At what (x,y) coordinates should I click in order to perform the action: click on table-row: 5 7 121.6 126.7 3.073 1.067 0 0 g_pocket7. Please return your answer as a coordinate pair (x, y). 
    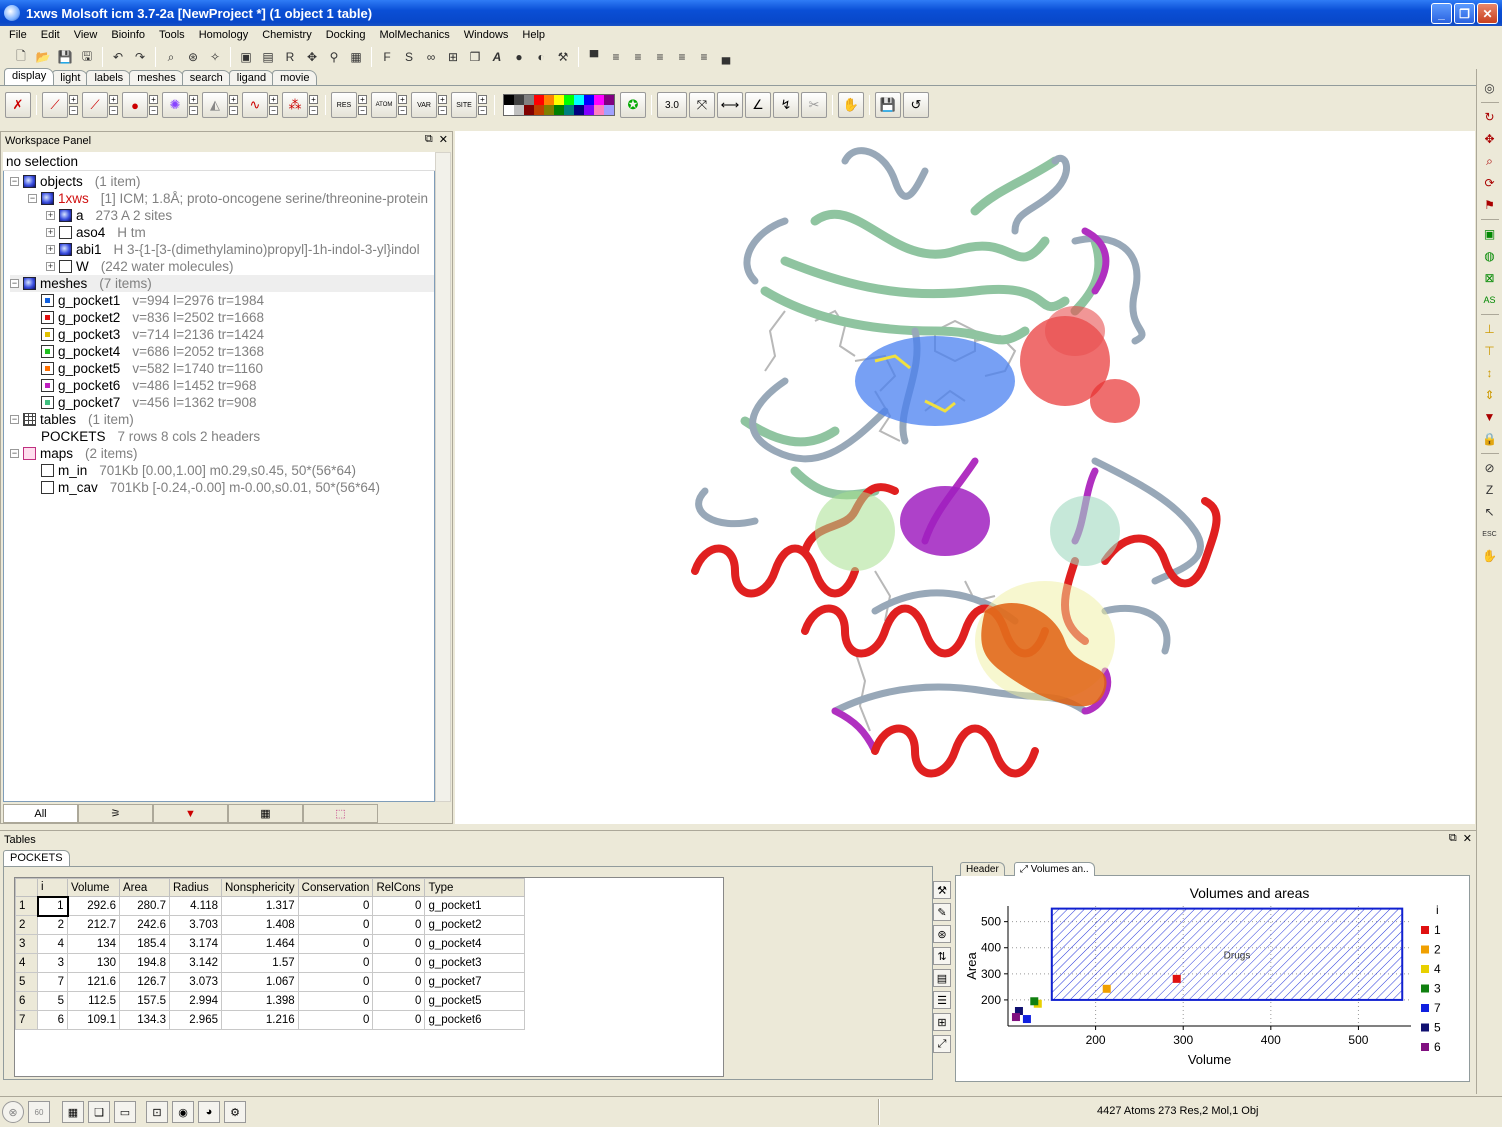
    Looking at the image, I should click on (270, 982).